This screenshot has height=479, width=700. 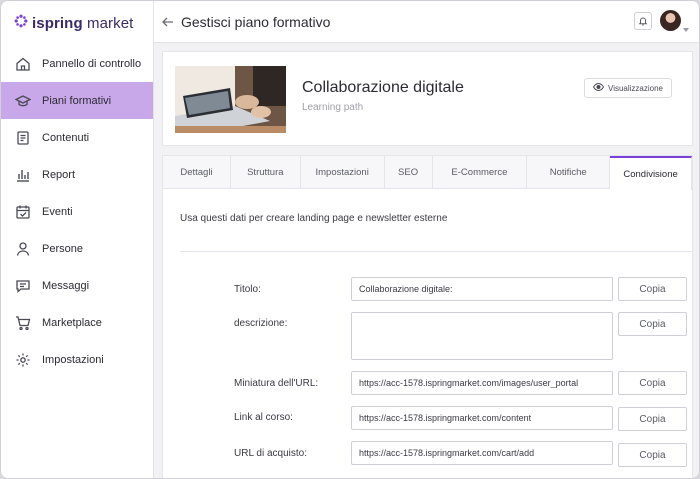 I want to click on sidebar-item-contenuti: Contenuti, so click(x=77, y=137).